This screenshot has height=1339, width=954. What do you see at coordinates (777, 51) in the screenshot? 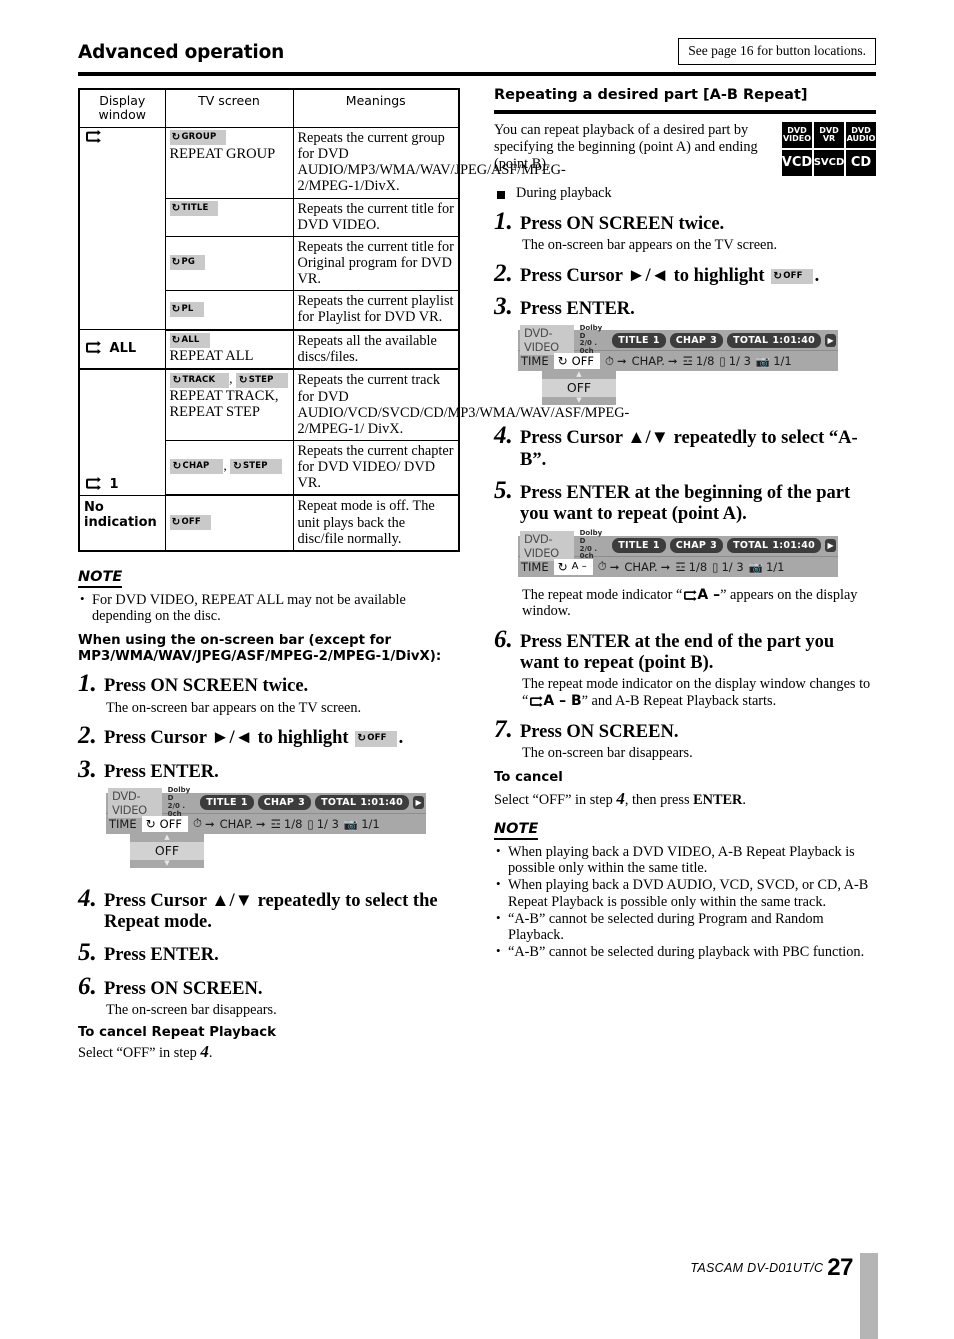
I see `button-locations-note: See page 16 for button locations.` at bounding box center [777, 51].